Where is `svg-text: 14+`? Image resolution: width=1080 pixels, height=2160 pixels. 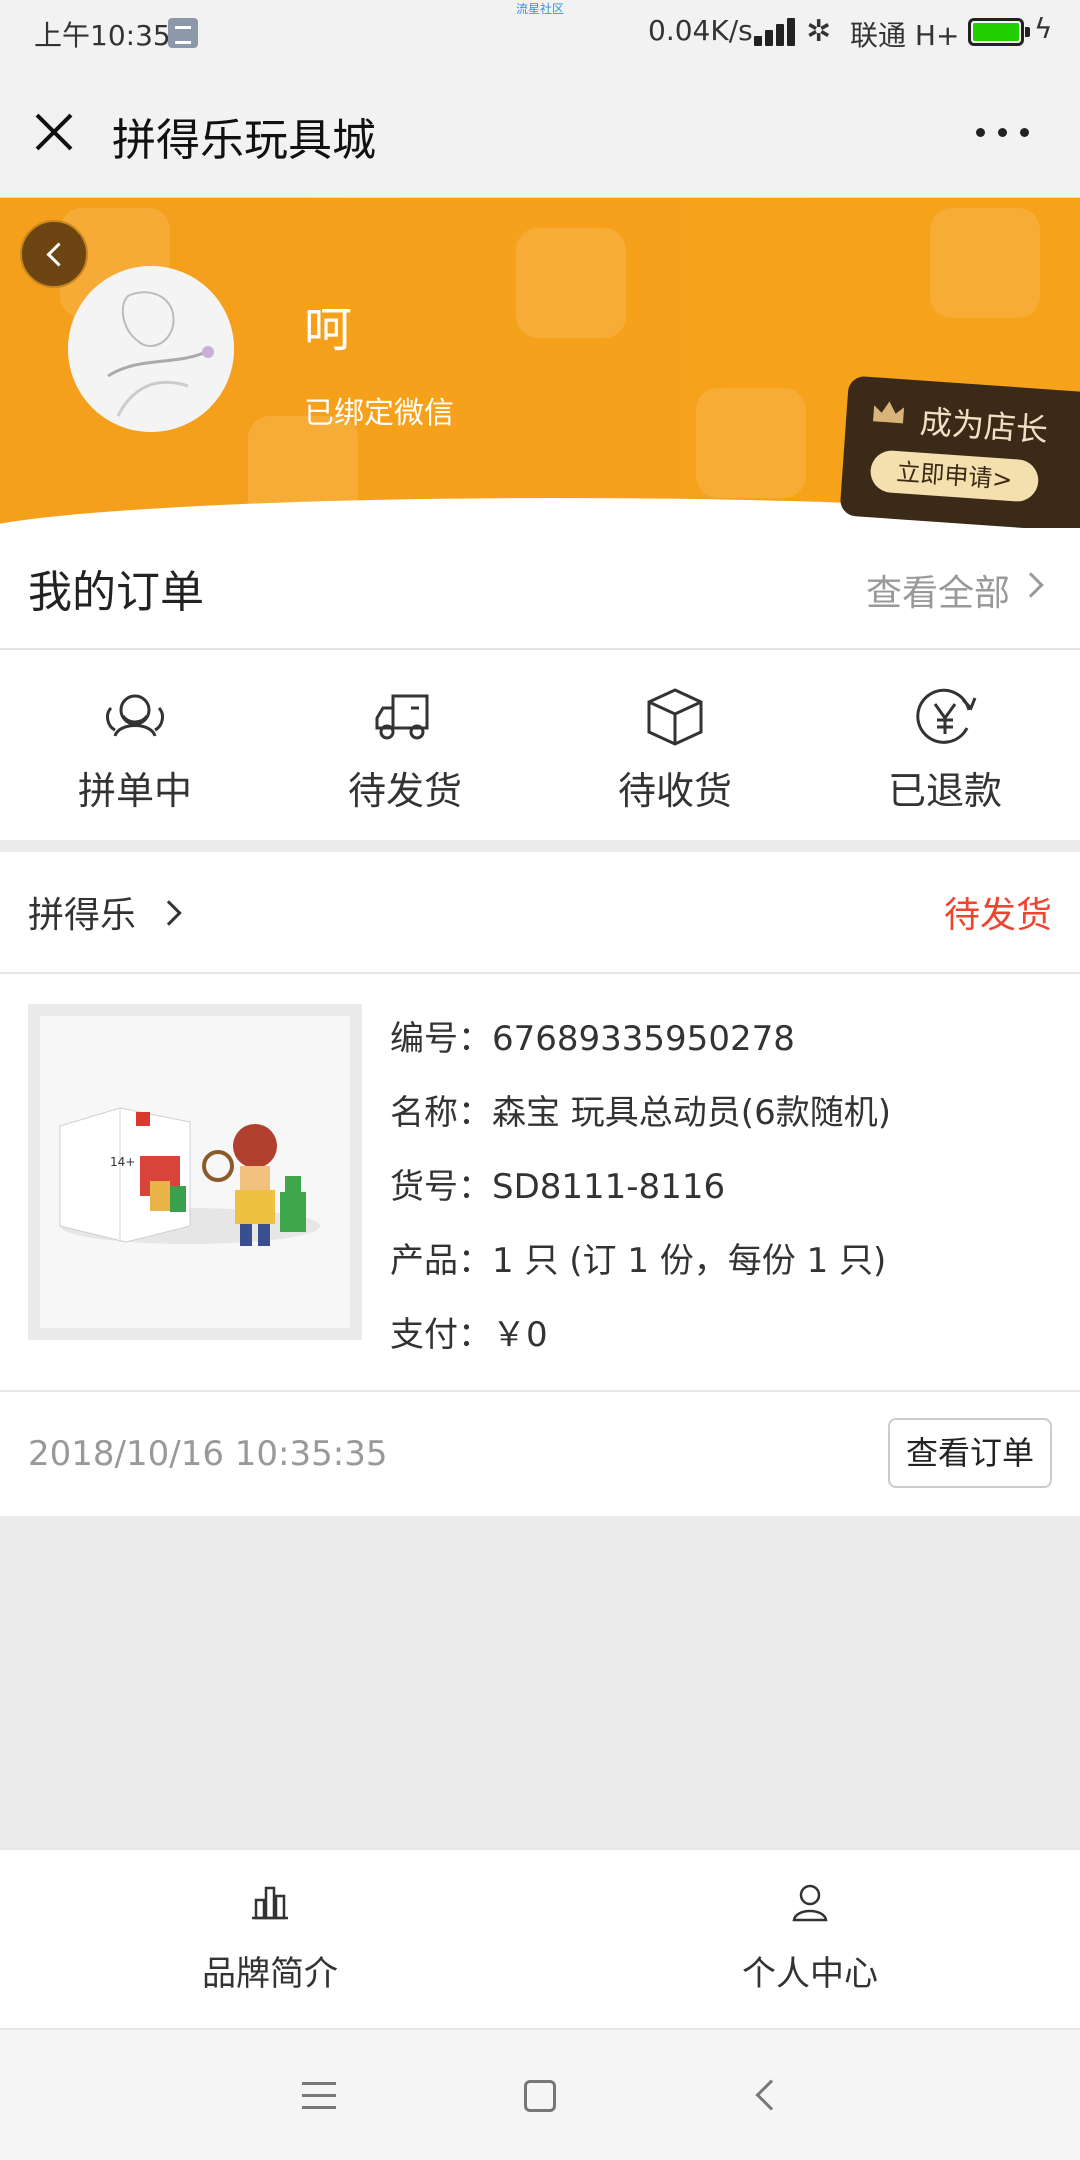 svg-text: 14+ is located at coordinates (122, 1162).